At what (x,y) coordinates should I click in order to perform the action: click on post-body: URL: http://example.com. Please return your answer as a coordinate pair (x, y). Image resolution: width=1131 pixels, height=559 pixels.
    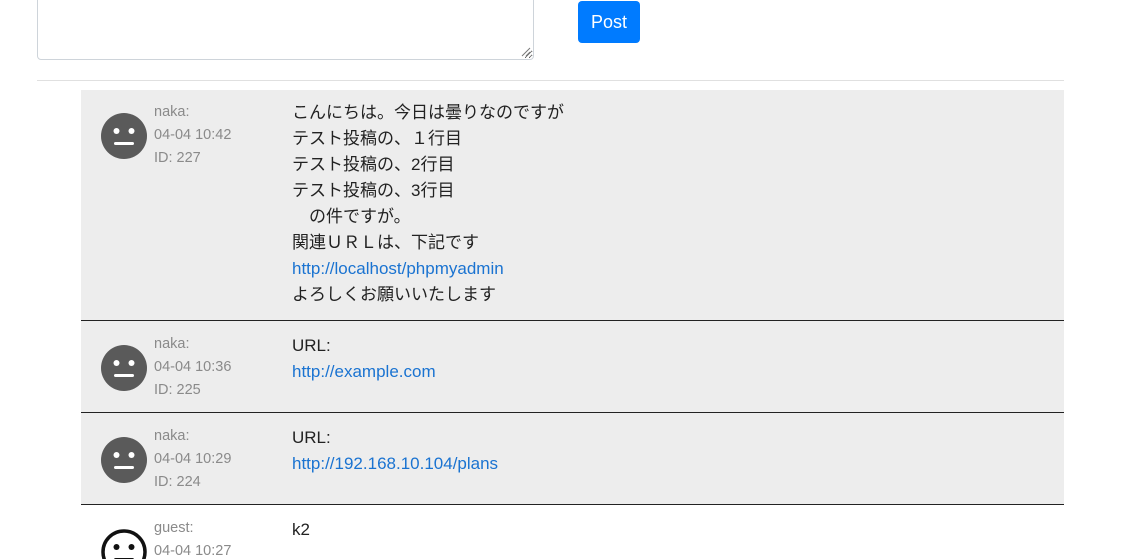
    Looking at the image, I should click on (364, 366).